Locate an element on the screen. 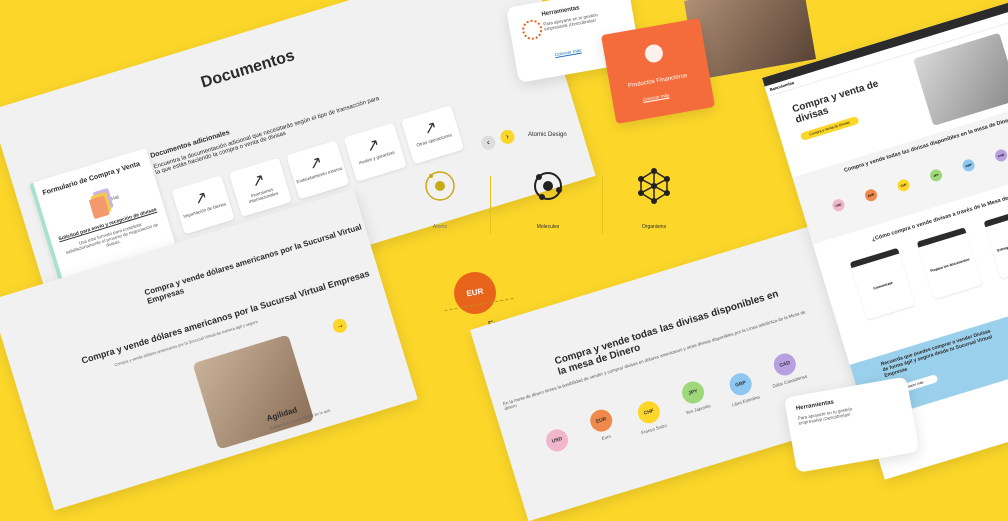 The image size is (1008, 521). step-label: Prepara los documentos is located at coordinates (950, 265).